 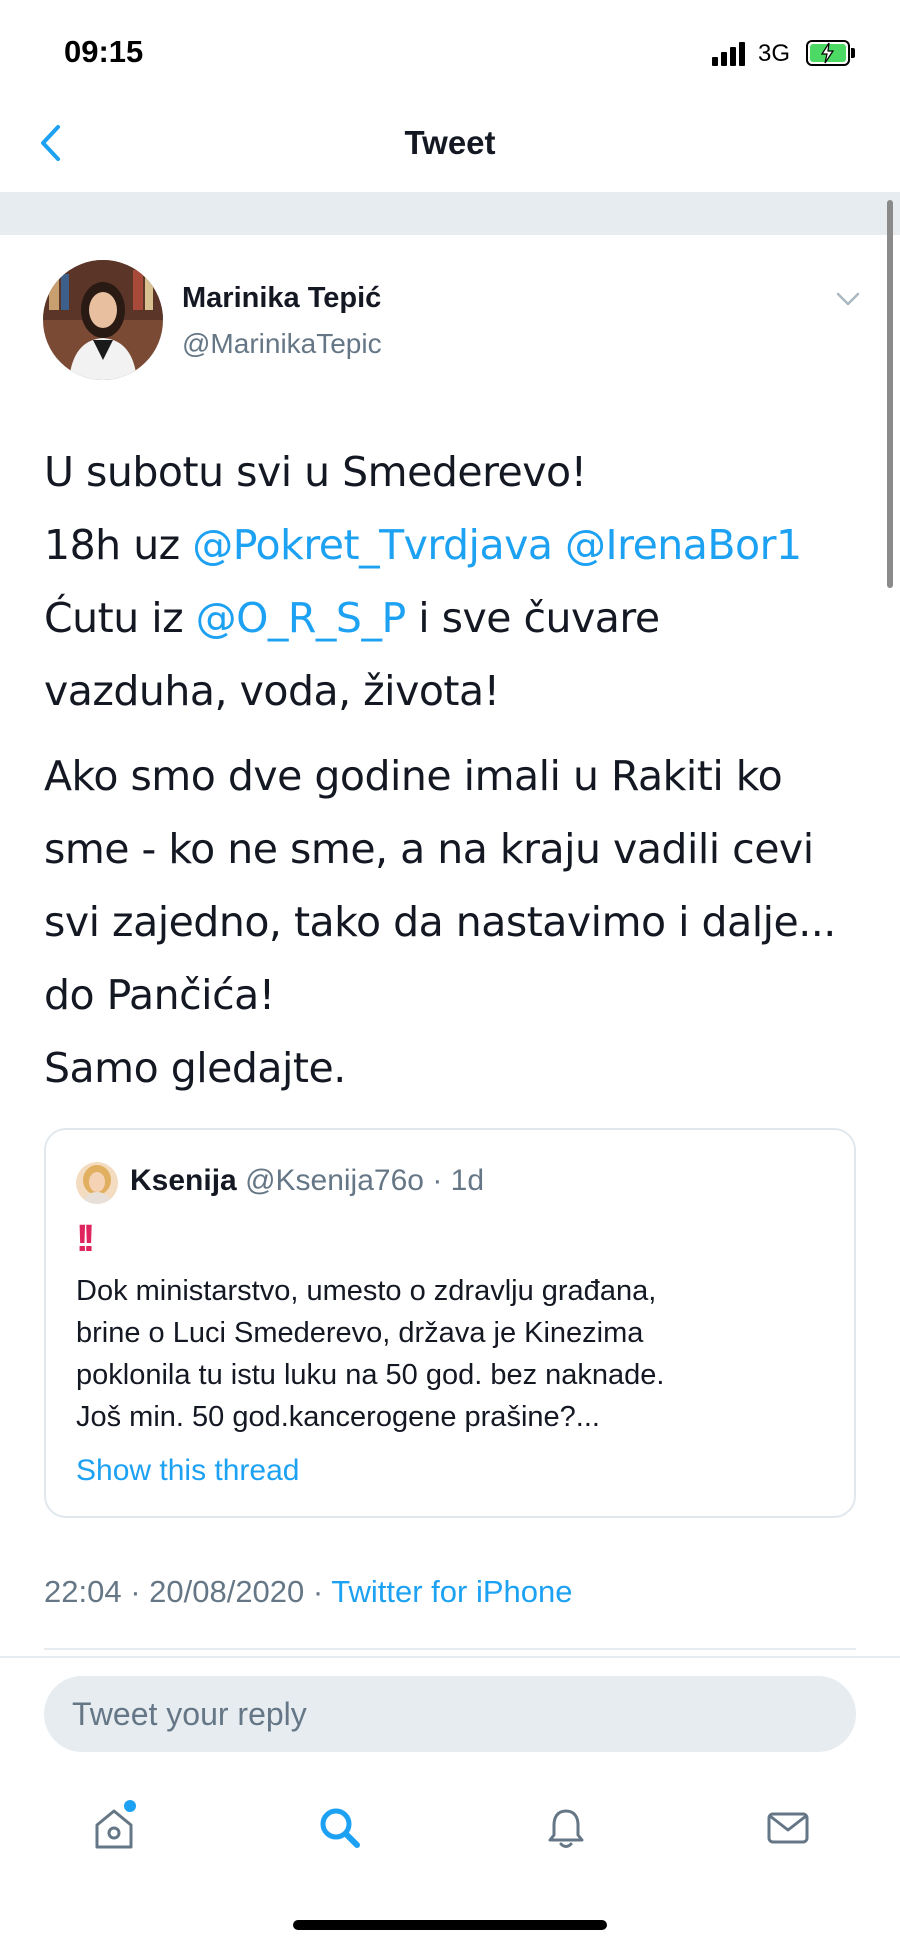 What do you see at coordinates (774, 53) in the screenshot?
I see `network-label: 3G` at bounding box center [774, 53].